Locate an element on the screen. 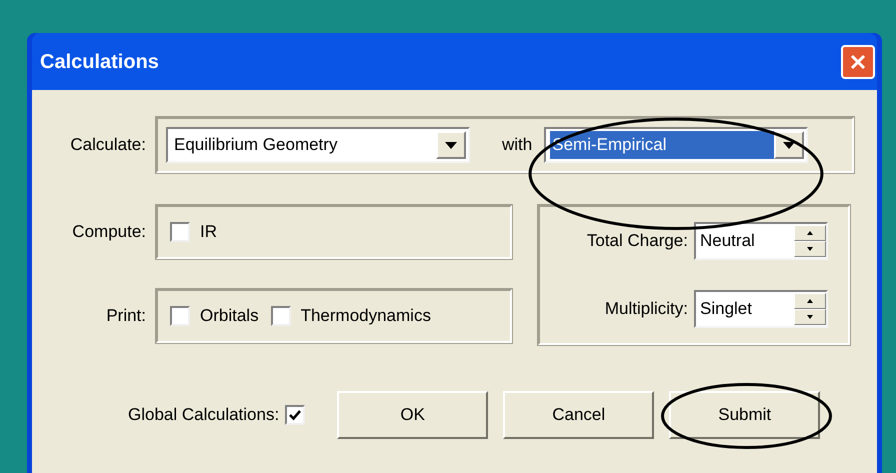 The image size is (896, 473). dropdown-field: Equilibrium Geometry is located at coordinates (318, 145).